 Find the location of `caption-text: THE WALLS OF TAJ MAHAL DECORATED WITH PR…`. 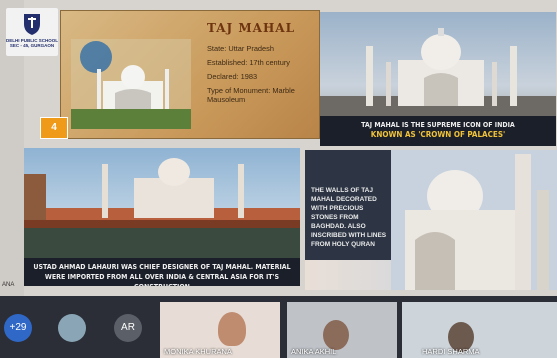

caption-text: THE WALLS OF TAJ MAHAL DECORATED WITH PR… is located at coordinates (348, 205).